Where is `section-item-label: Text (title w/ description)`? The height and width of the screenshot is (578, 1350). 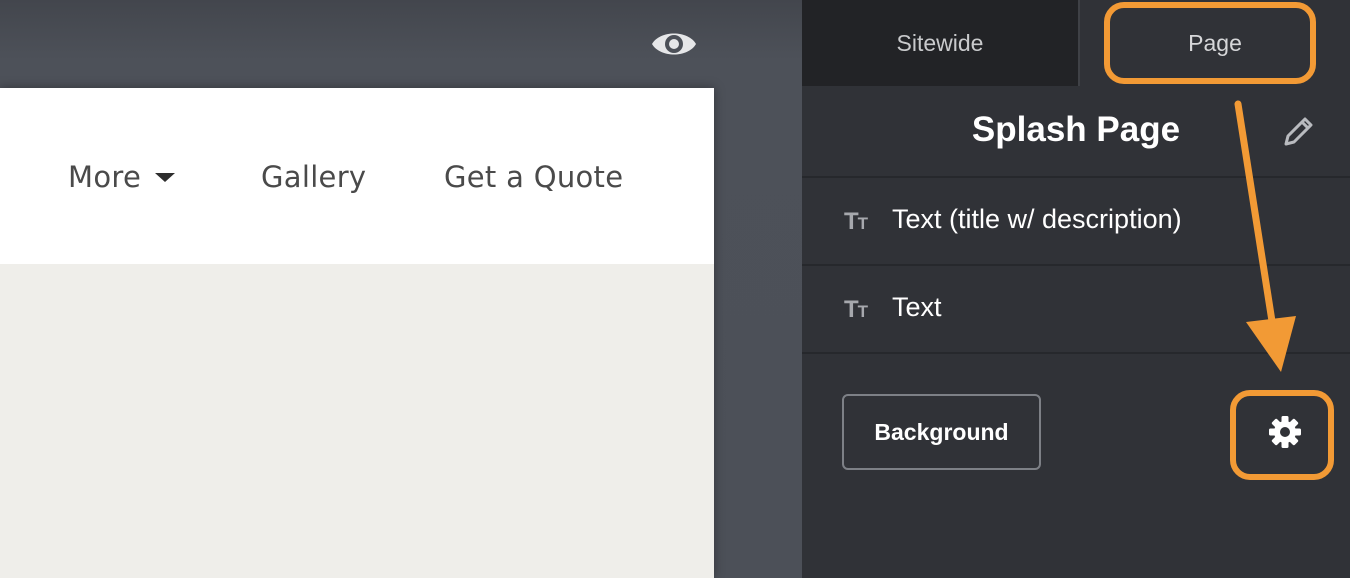
section-item-label: Text (title w/ description) is located at coordinates (1037, 219).